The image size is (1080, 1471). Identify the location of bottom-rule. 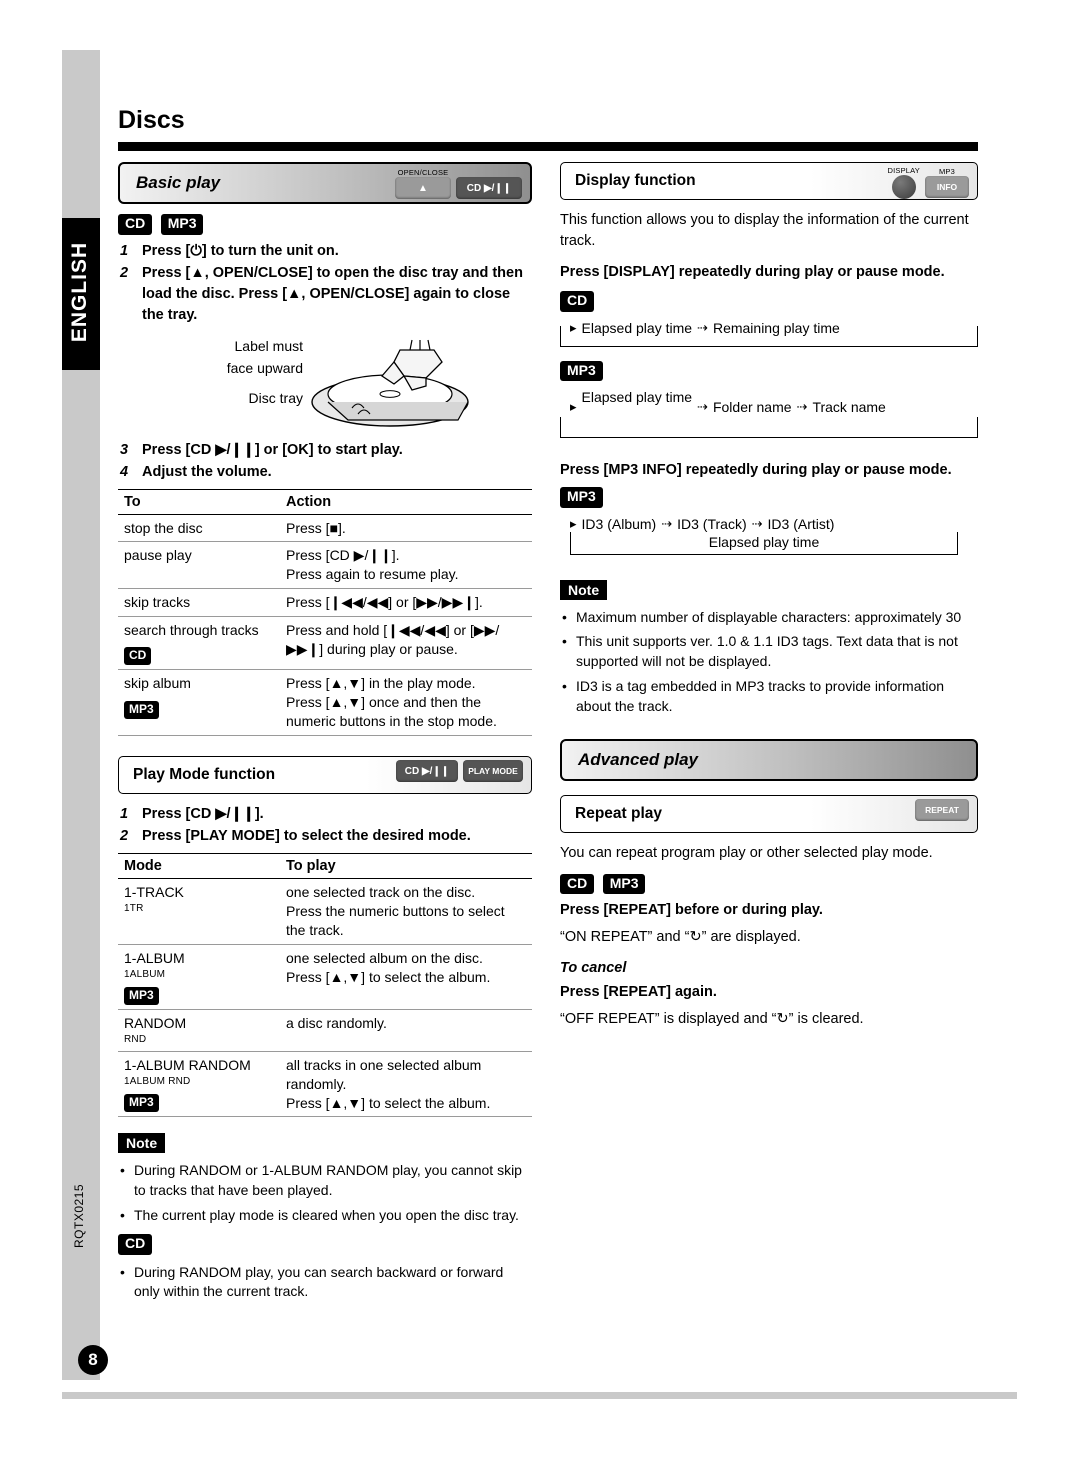
(539, 1395).